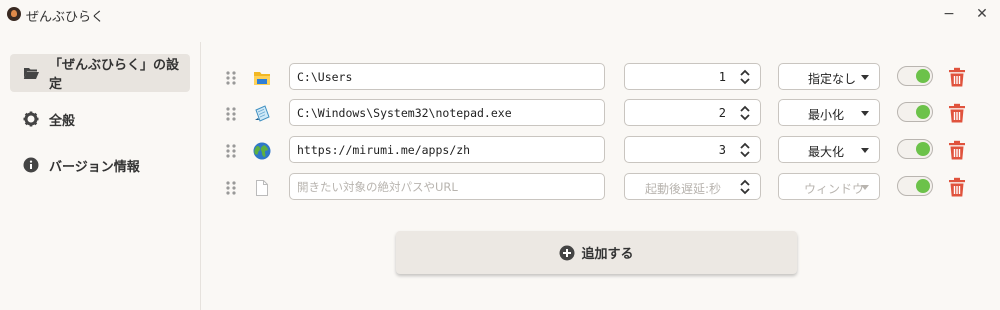 The image size is (1000, 310). I want to click on sidebar-item-label: 「ぜんぶひらく」の設定, so click(114, 75).